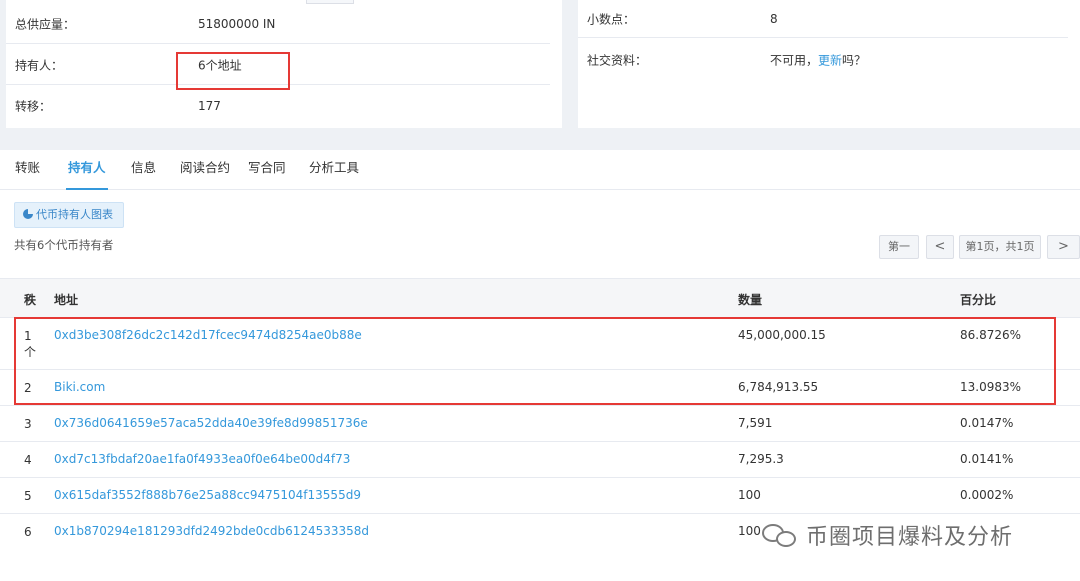 The width and height of the screenshot is (1080, 581). Describe the element at coordinates (750, 300) in the screenshot. I see `header-quantity: 数量` at that location.